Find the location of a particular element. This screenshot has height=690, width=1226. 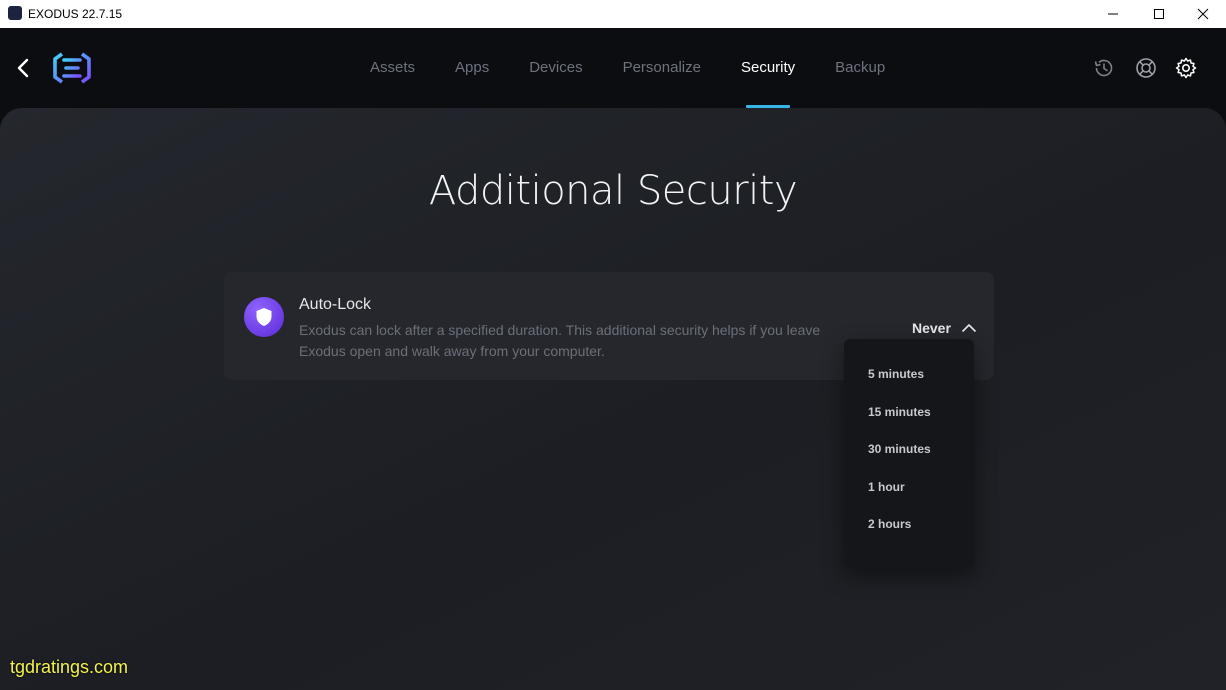

gear-icon is located at coordinates (1186, 68).